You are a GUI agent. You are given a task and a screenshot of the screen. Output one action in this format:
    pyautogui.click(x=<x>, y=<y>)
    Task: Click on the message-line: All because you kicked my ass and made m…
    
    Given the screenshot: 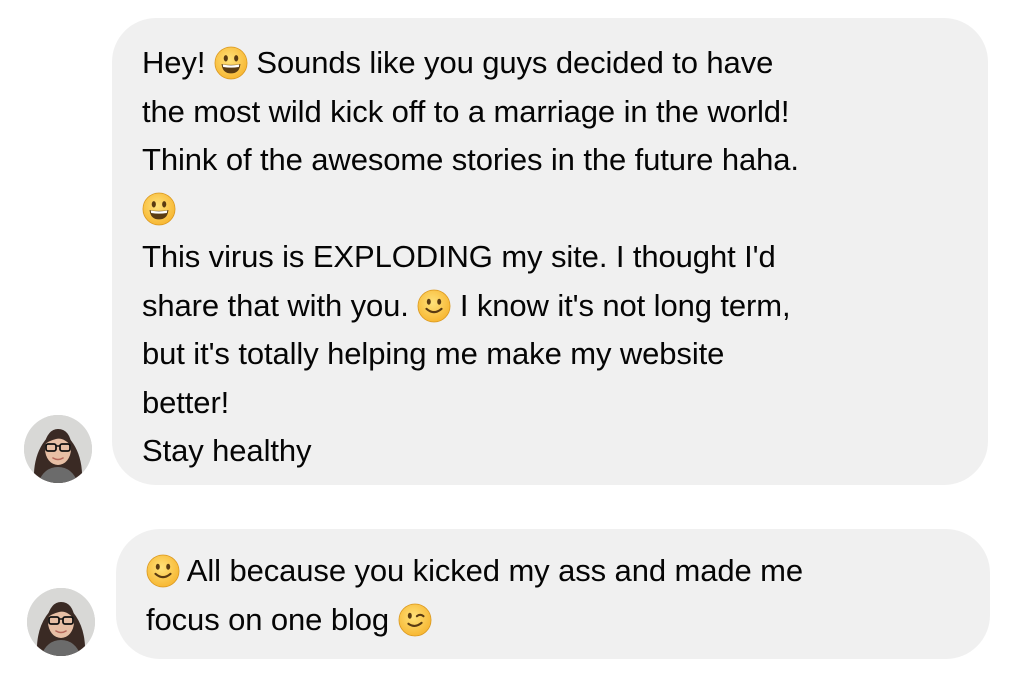 What is the action you would take?
    pyautogui.click(x=558, y=571)
    